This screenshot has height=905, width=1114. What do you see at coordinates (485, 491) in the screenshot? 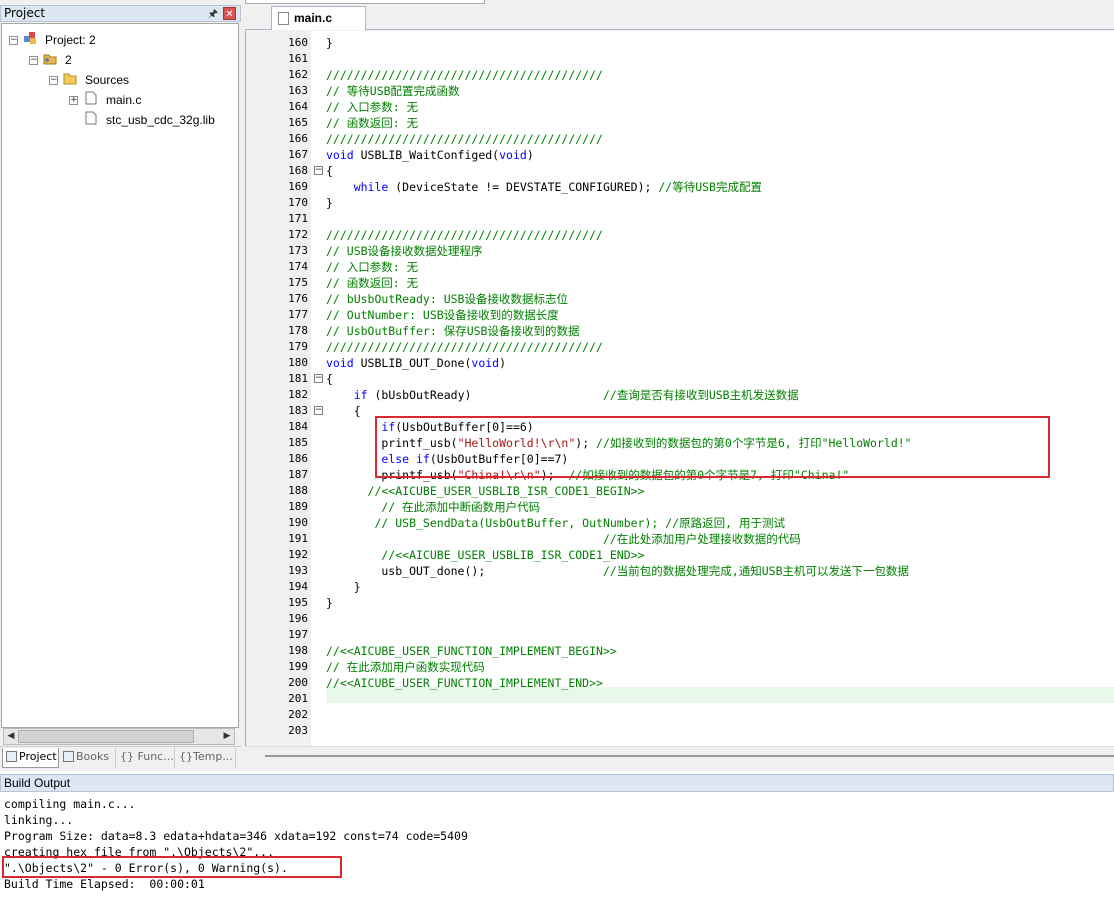
I see `code-line: //<<AICUBE_USER_USBLIB_ISR_CODE1_BEGIN>>` at bounding box center [485, 491].